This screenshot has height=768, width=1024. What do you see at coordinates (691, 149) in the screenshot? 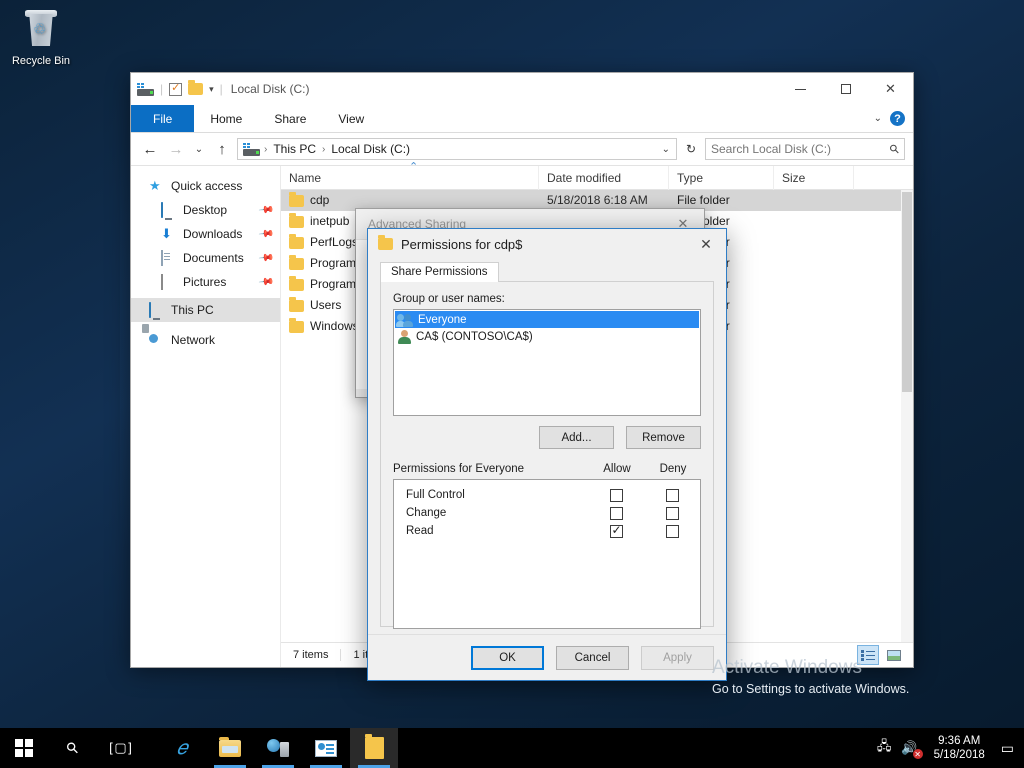
I see `refresh-button: ↻` at bounding box center [691, 149].